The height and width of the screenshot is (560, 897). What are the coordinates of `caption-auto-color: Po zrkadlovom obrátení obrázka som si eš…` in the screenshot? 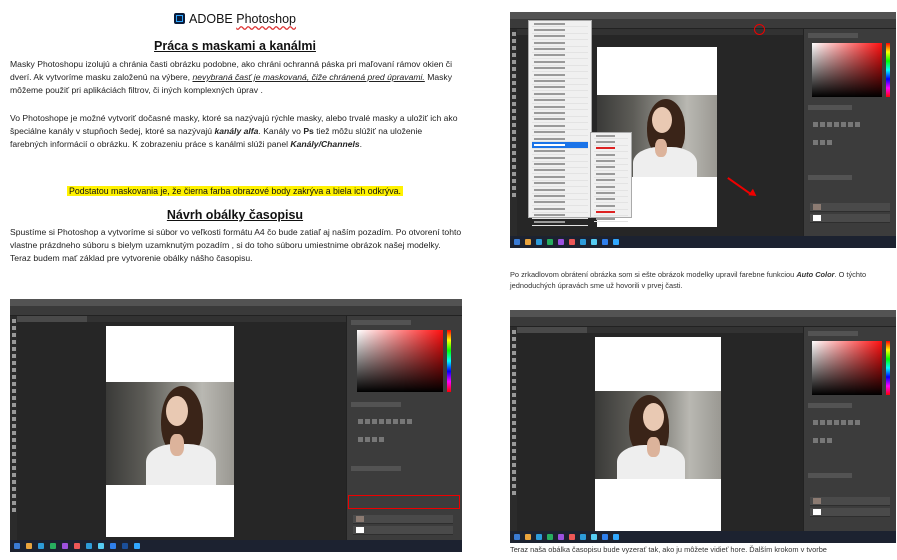 It's located at (700, 280).